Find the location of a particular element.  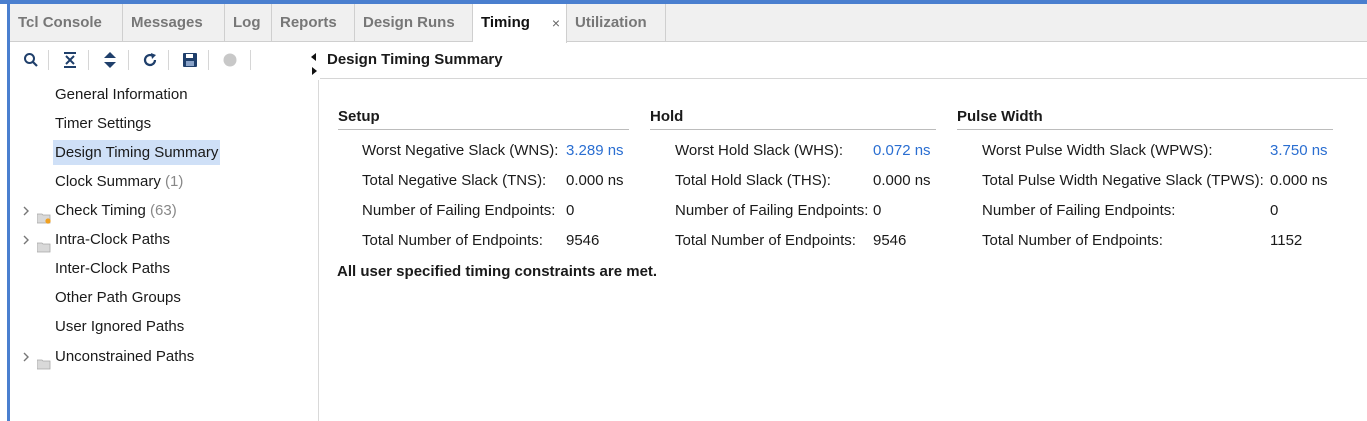

tab-label: Messages is located at coordinates (167, 22).